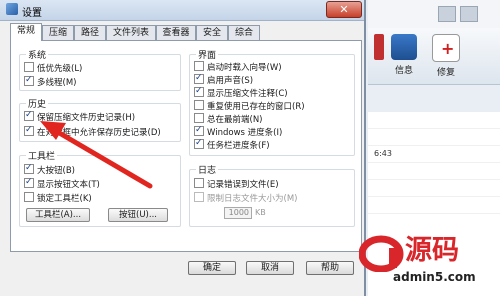  I want to click on red-tool-icon, so click(379, 47).